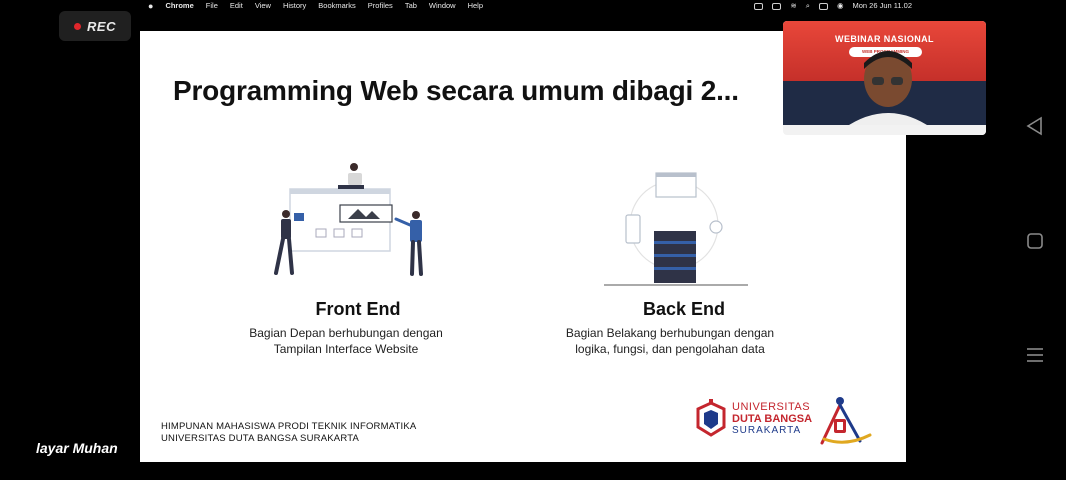 The image size is (1066, 480). I want to click on menu-file: File, so click(212, 6).